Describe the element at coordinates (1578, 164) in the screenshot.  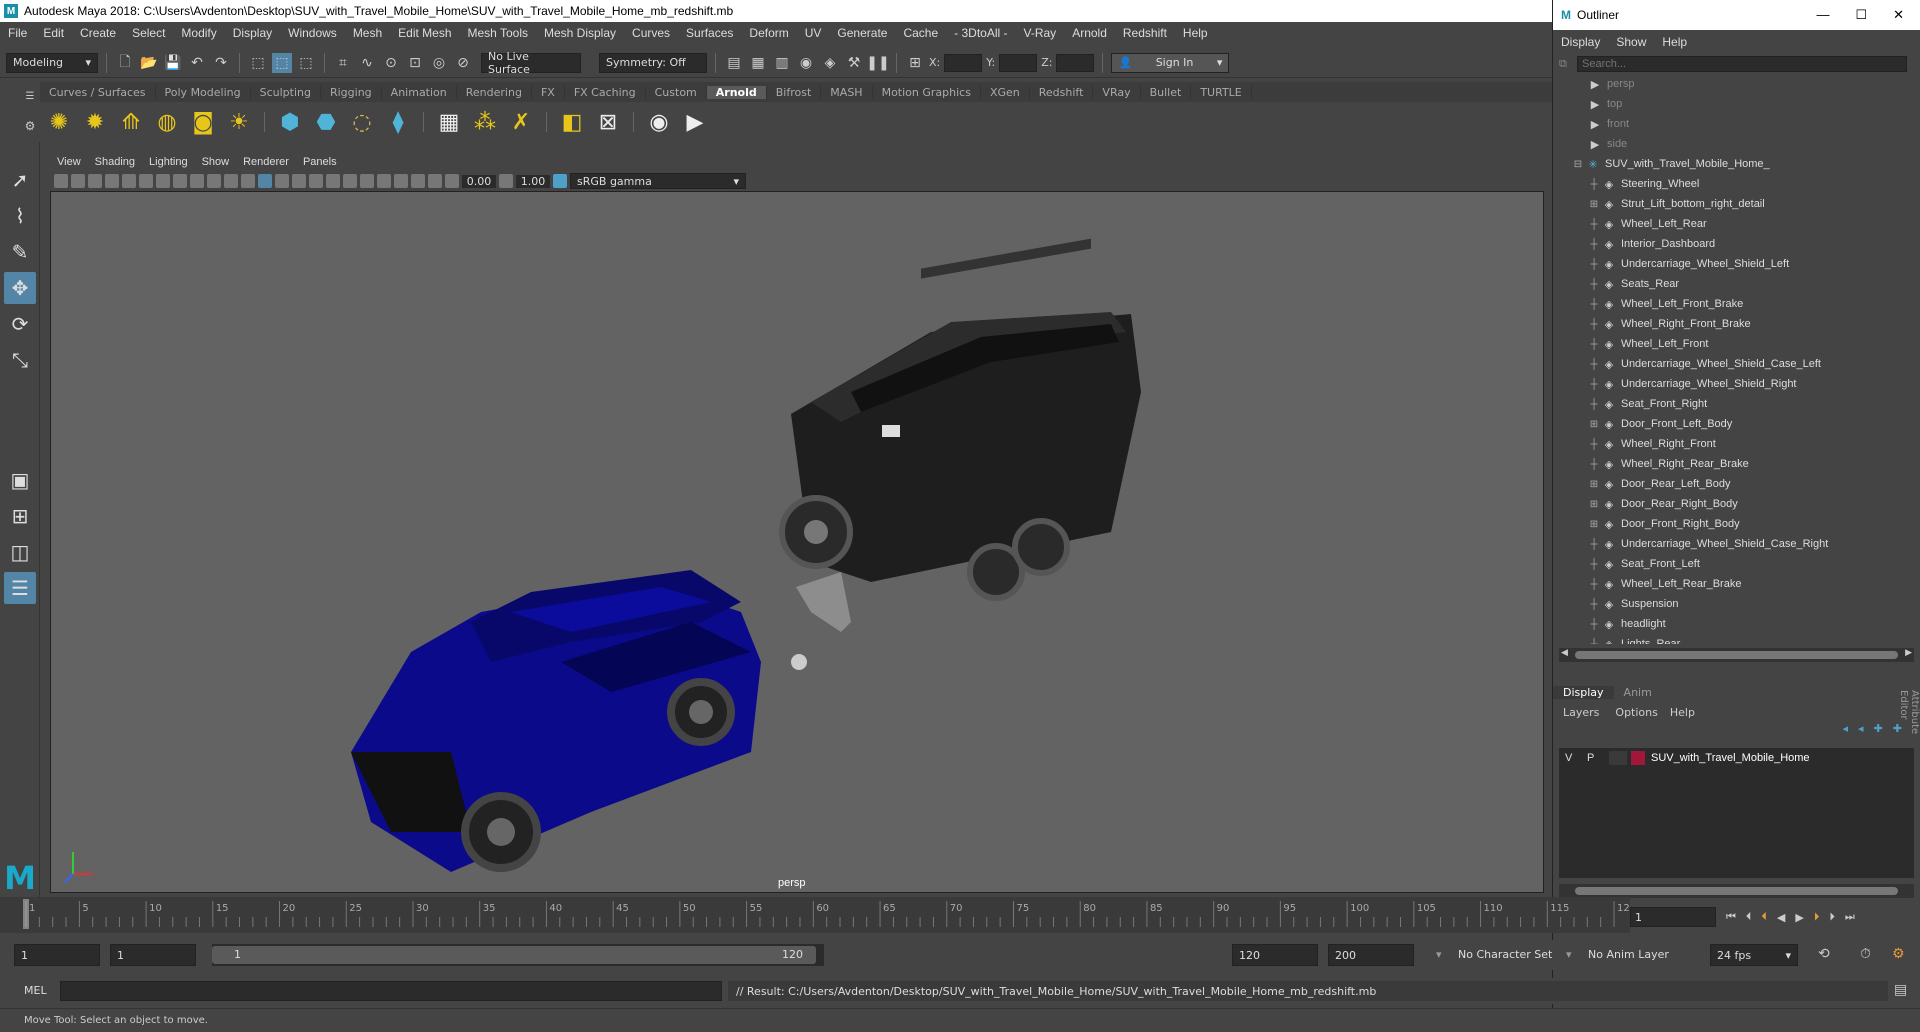
I see `collapse-icon: ⊟` at that location.